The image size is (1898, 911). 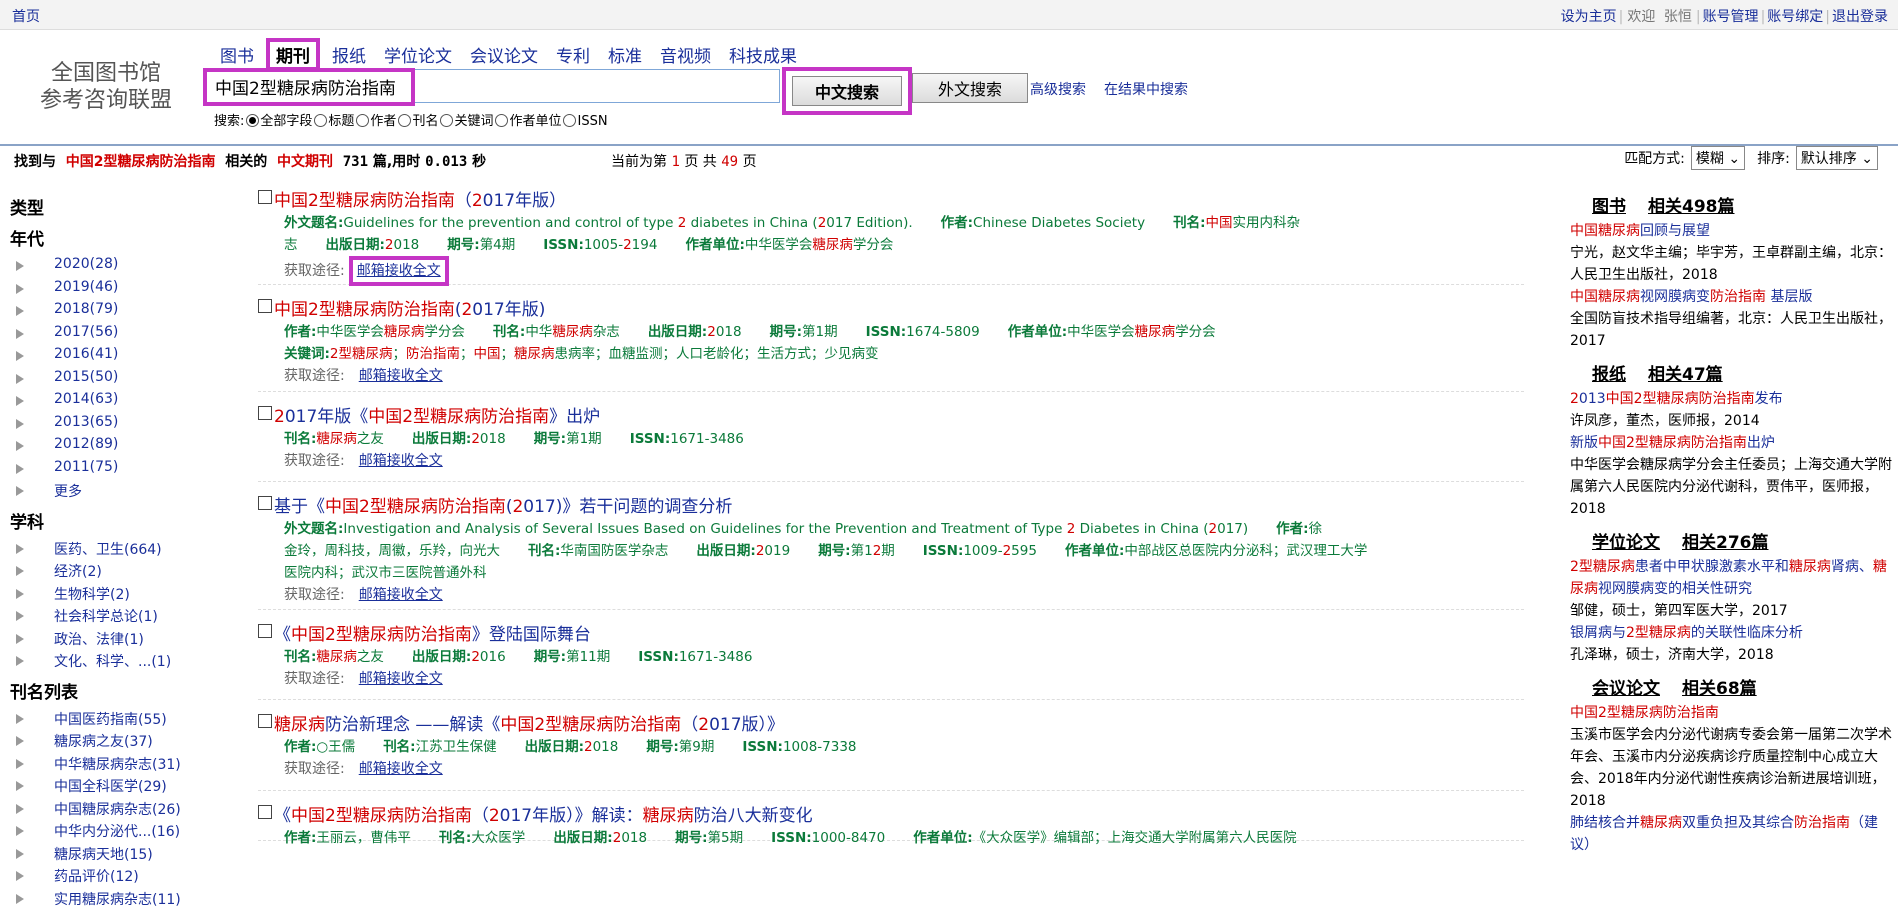 What do you see at coordinates (763, 54) in the screenshot?
I see `tab-8: 科技成果` at bounding box center [763, 54].